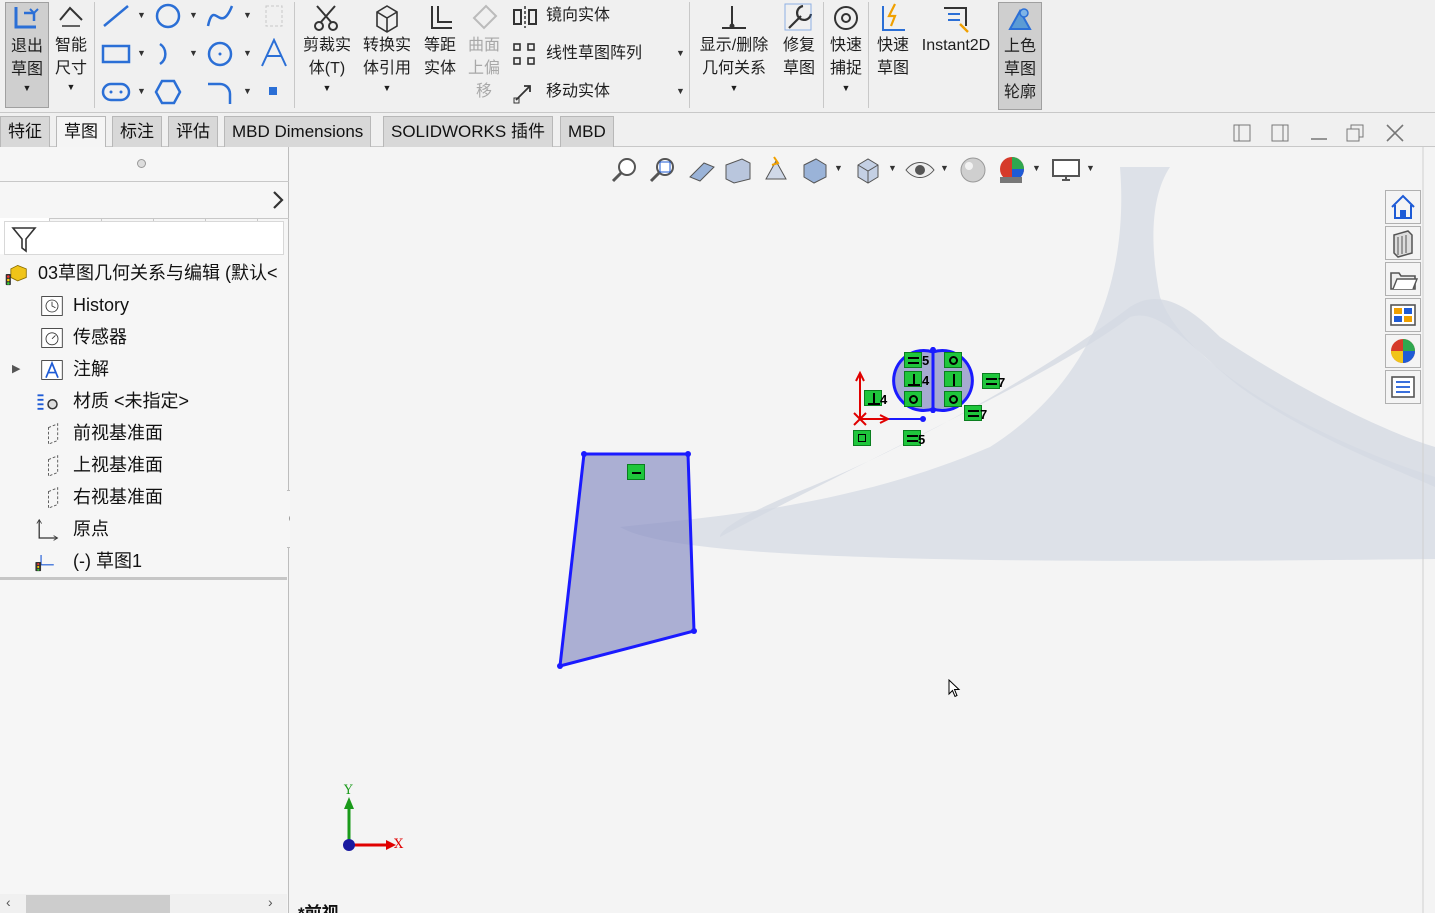 Image resolution: width=1435 pixels, height=913 pixels. What do you see at coordinates (141, 163) in the screenshot?
I see `panel-splitter-handle` at bounding box center [141, 163].